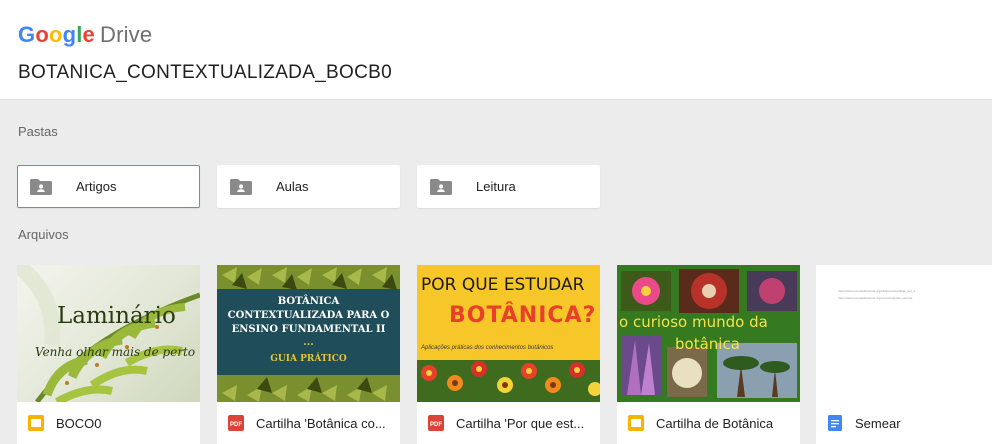  I want to click on folders-section-label: Pastas, so click(38, 131).